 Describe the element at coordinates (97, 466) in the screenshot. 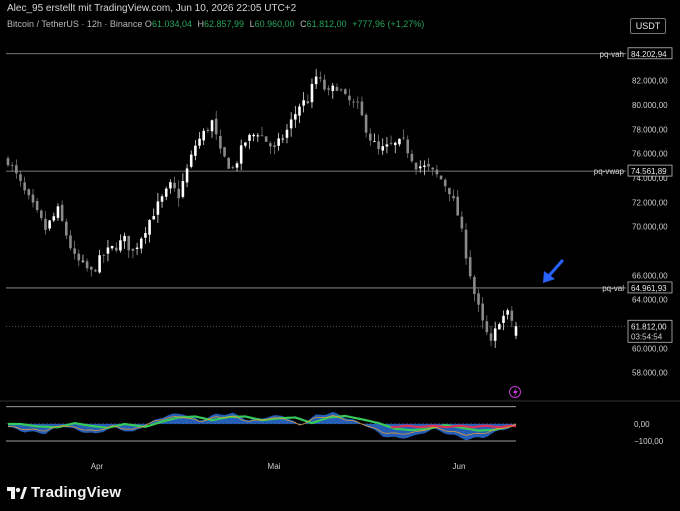

I see `time-axis-label: Apr` at that location.